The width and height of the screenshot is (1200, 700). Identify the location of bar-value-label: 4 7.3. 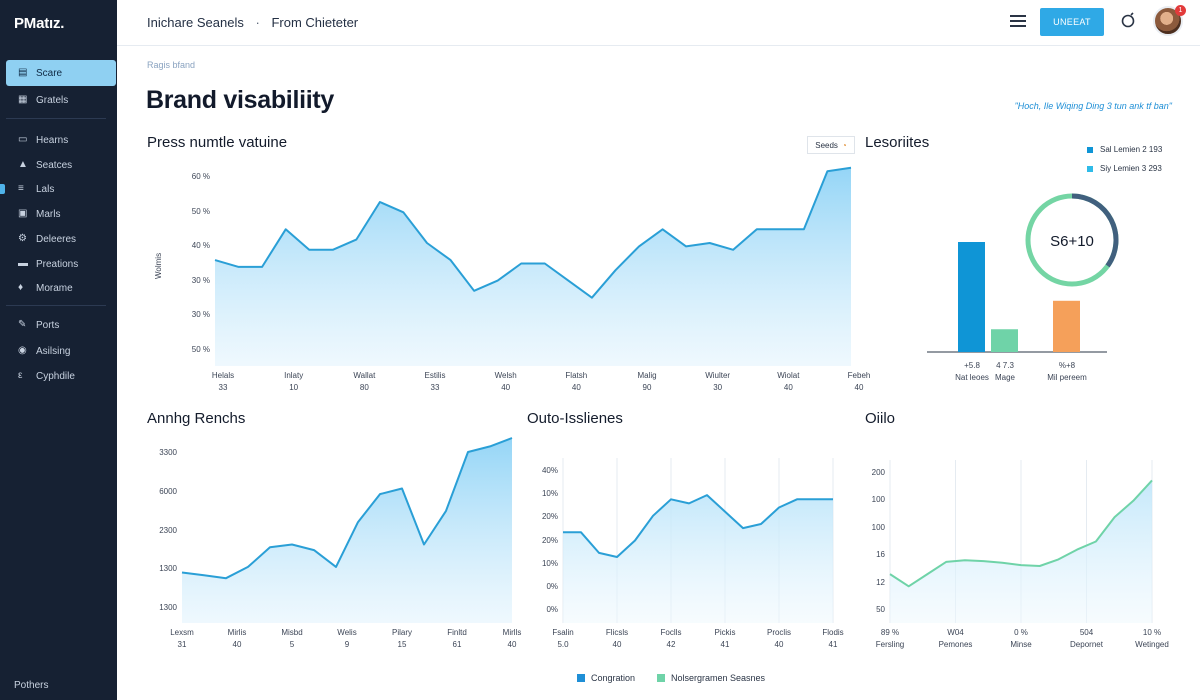
(1005, 365).